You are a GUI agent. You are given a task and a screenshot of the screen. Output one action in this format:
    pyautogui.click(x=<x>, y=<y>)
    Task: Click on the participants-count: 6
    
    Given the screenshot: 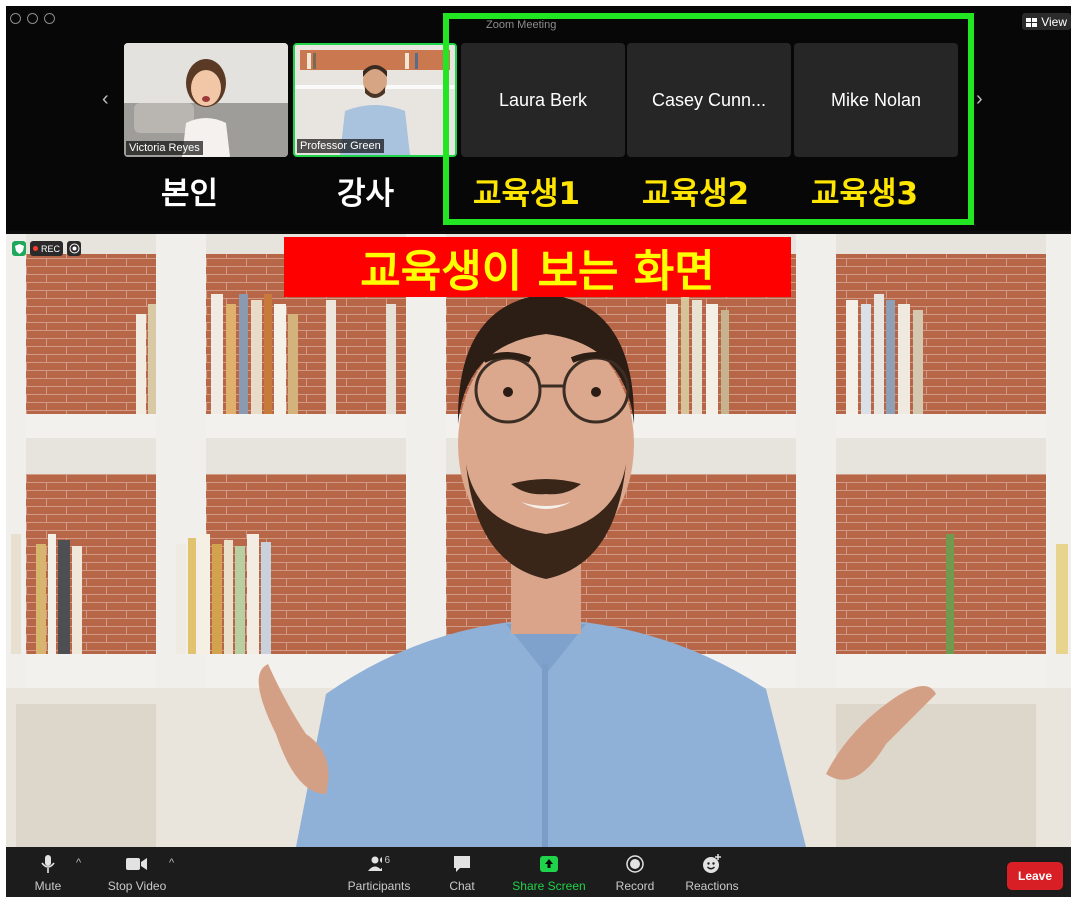 What is the action you would take?
    pyautogui.click(x=387, y=860)
    